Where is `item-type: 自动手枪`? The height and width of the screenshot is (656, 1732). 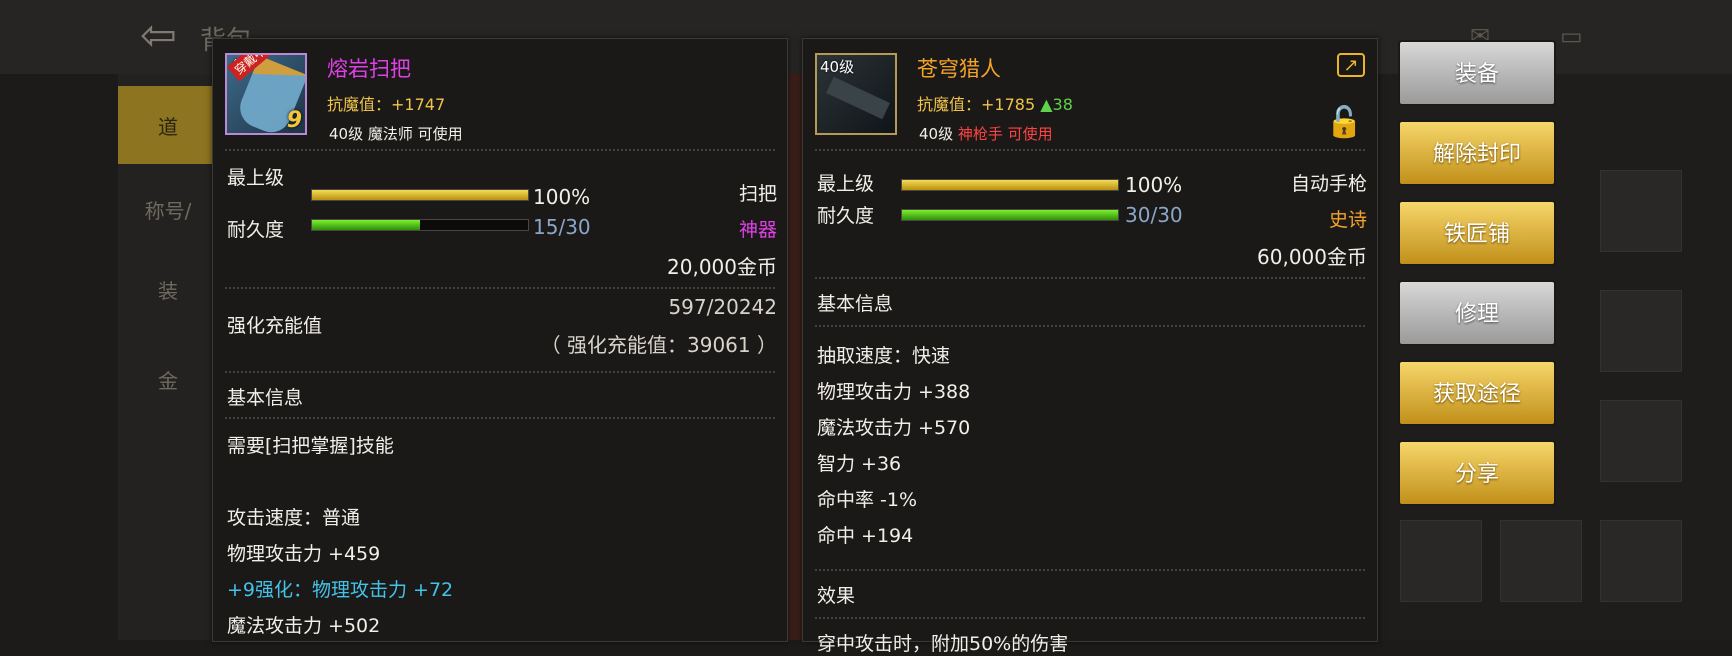
item-type: 自动手枪 is located at coordinates (1328, 184).